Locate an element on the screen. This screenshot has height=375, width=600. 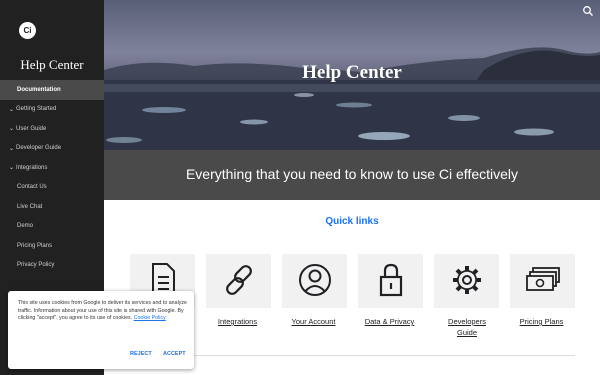
sidebar-item-contact-us: Contact Us is located at coordinates (52, 188).